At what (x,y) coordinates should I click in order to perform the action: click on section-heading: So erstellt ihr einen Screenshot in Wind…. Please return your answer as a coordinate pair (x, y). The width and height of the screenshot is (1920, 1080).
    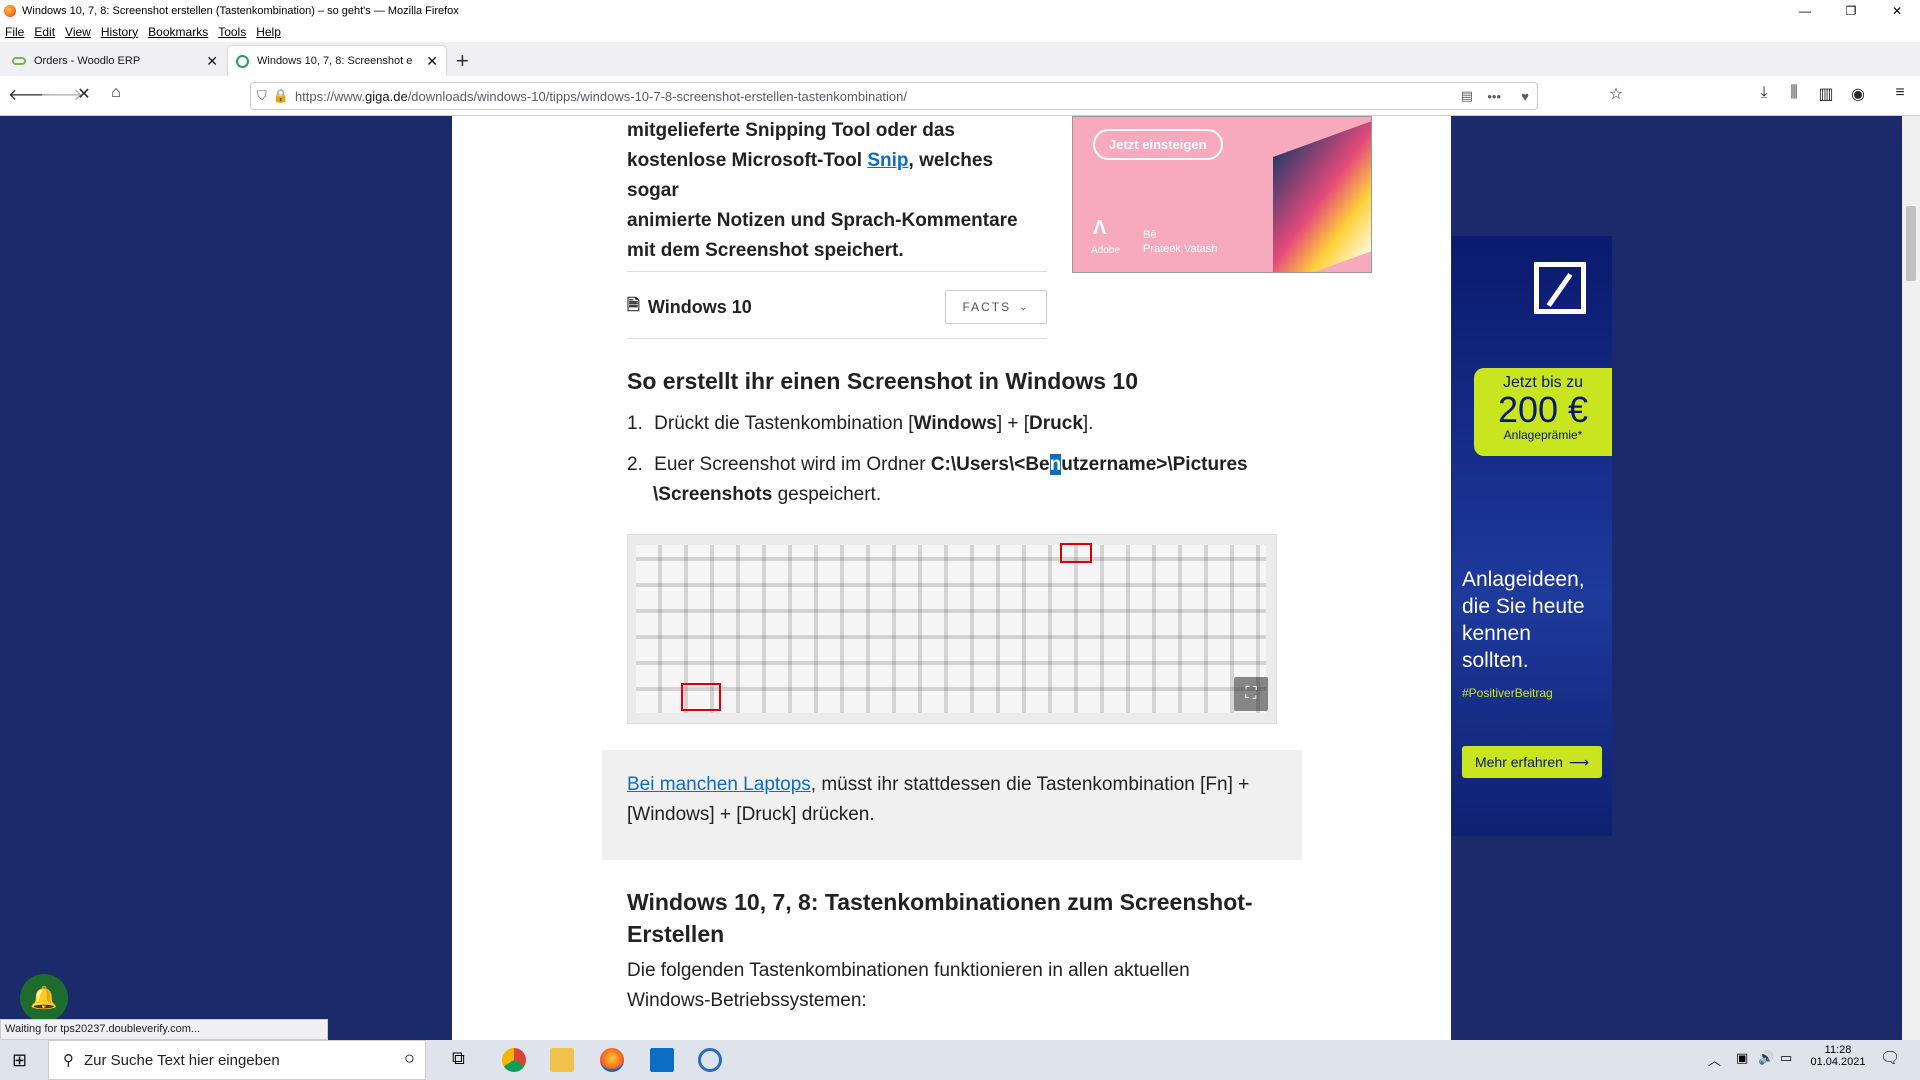
    Looking at the image, I should click on (883, 381).